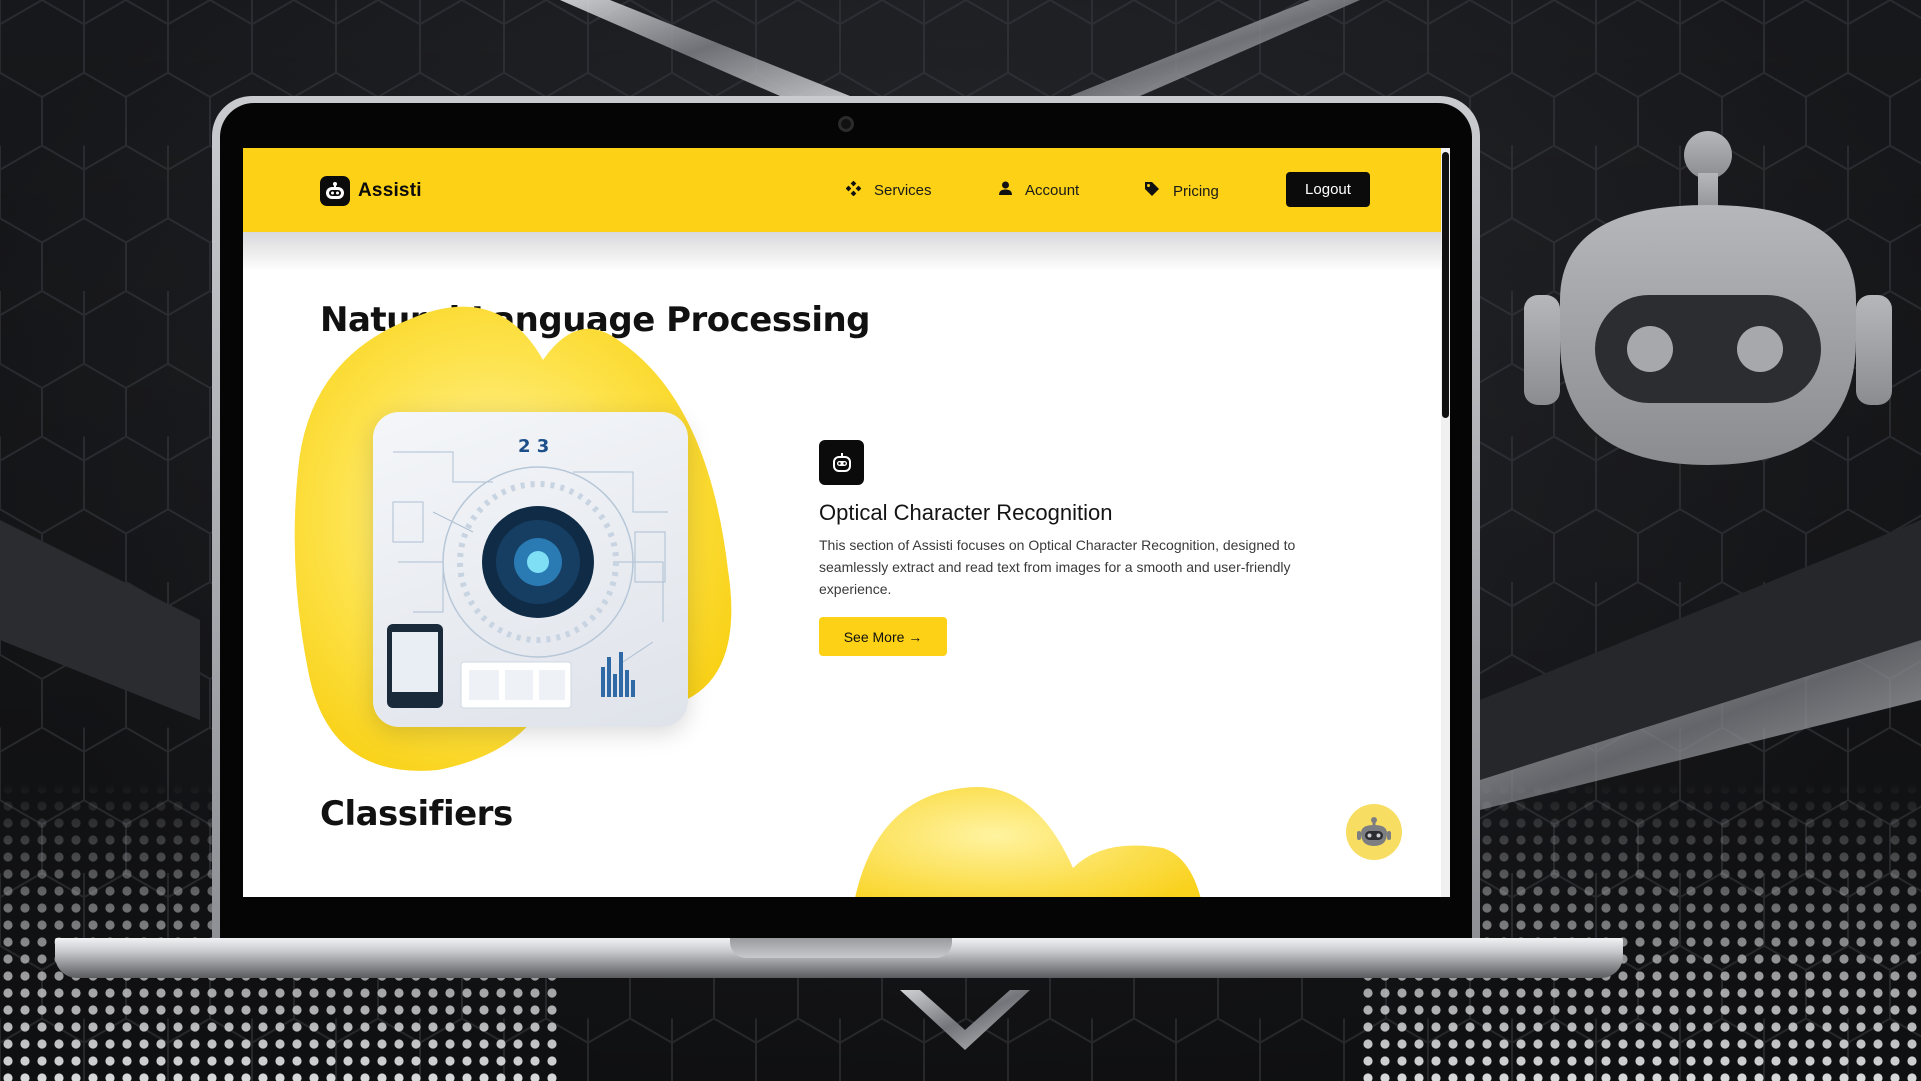  I want to click on feature-title: Optical Character Recognition, so click(966, 512).